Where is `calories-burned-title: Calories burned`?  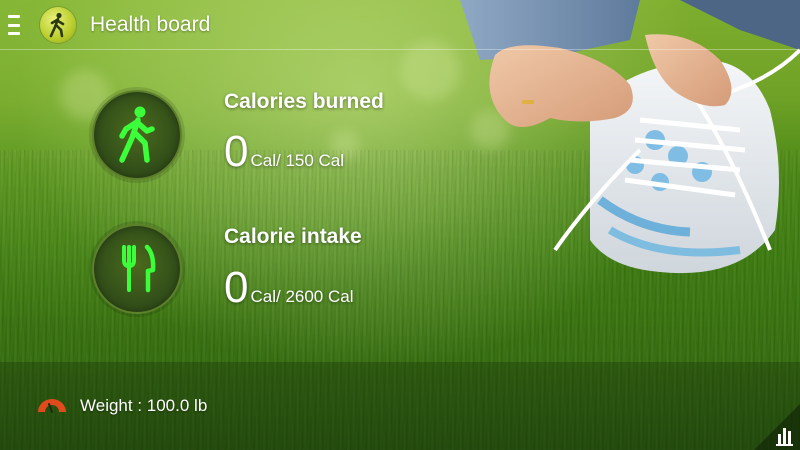
calories-burned-title: Calories burned is located at coordinates (304, 101).